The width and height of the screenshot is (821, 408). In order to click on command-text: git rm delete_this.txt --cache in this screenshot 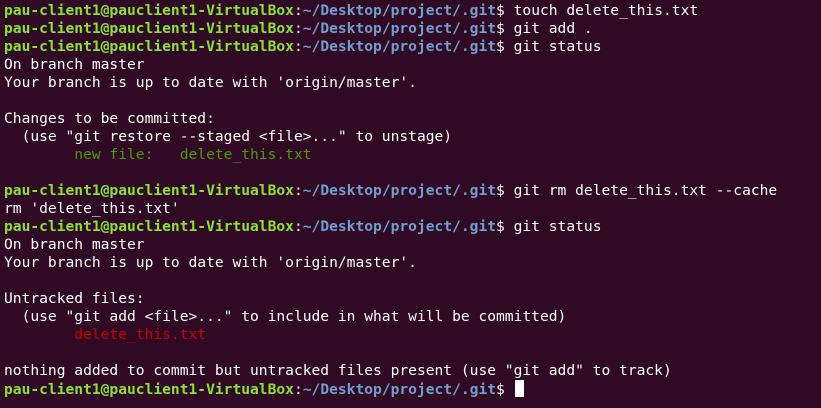, I will do `click(641, 190)`.